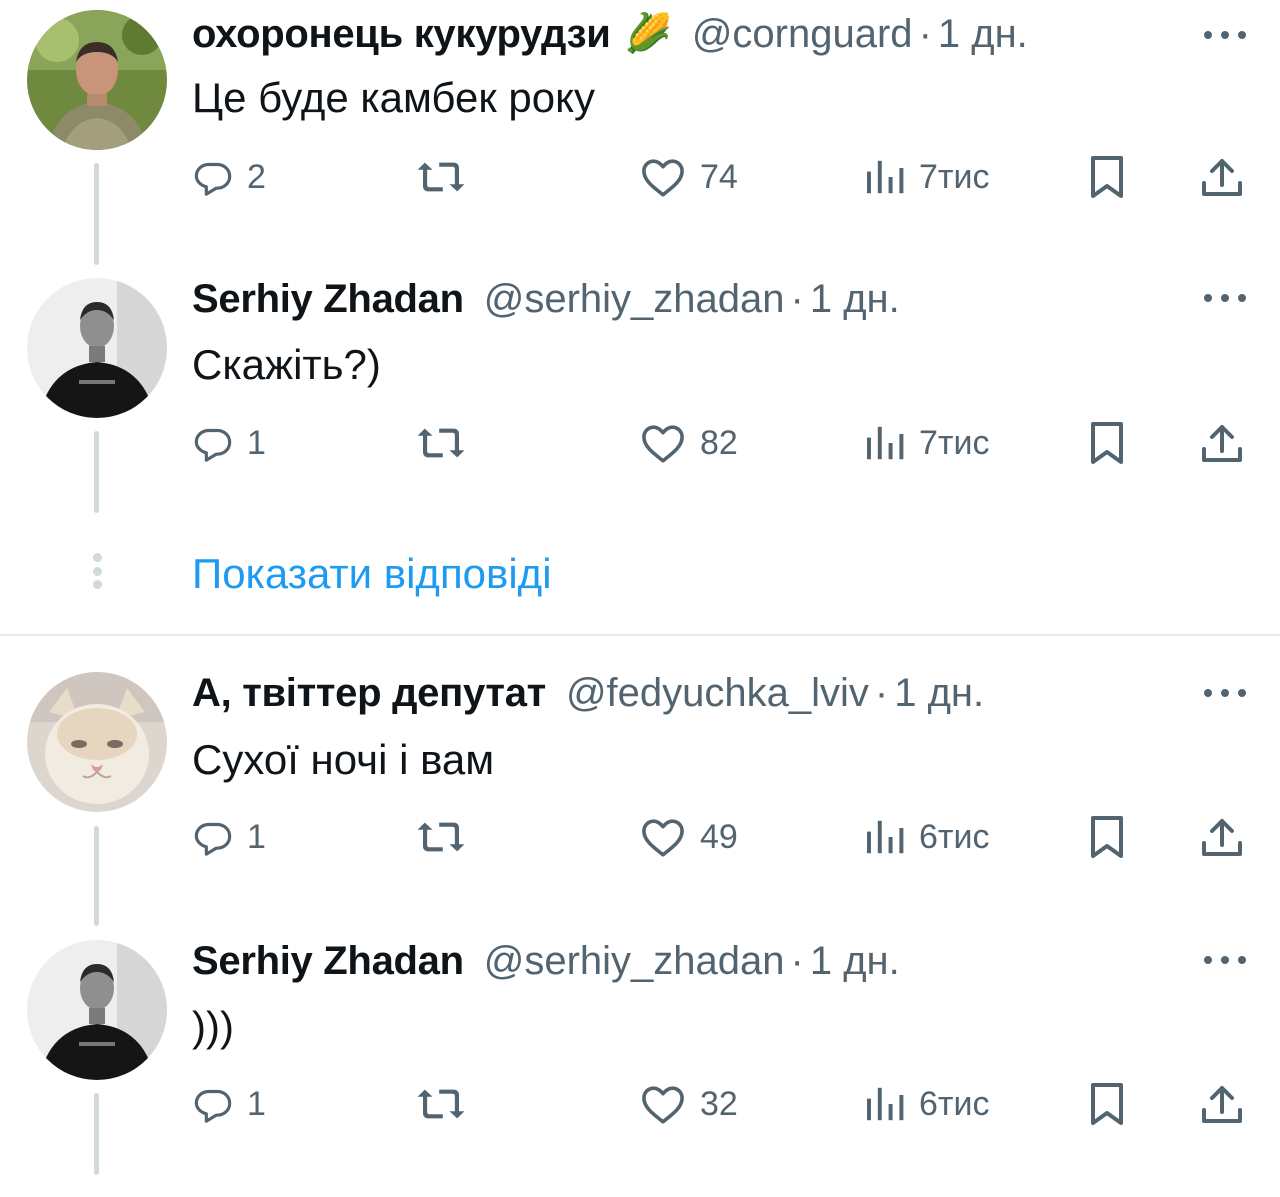  I want to click on action-bar: 1 49 6тис, so click(640, 837).